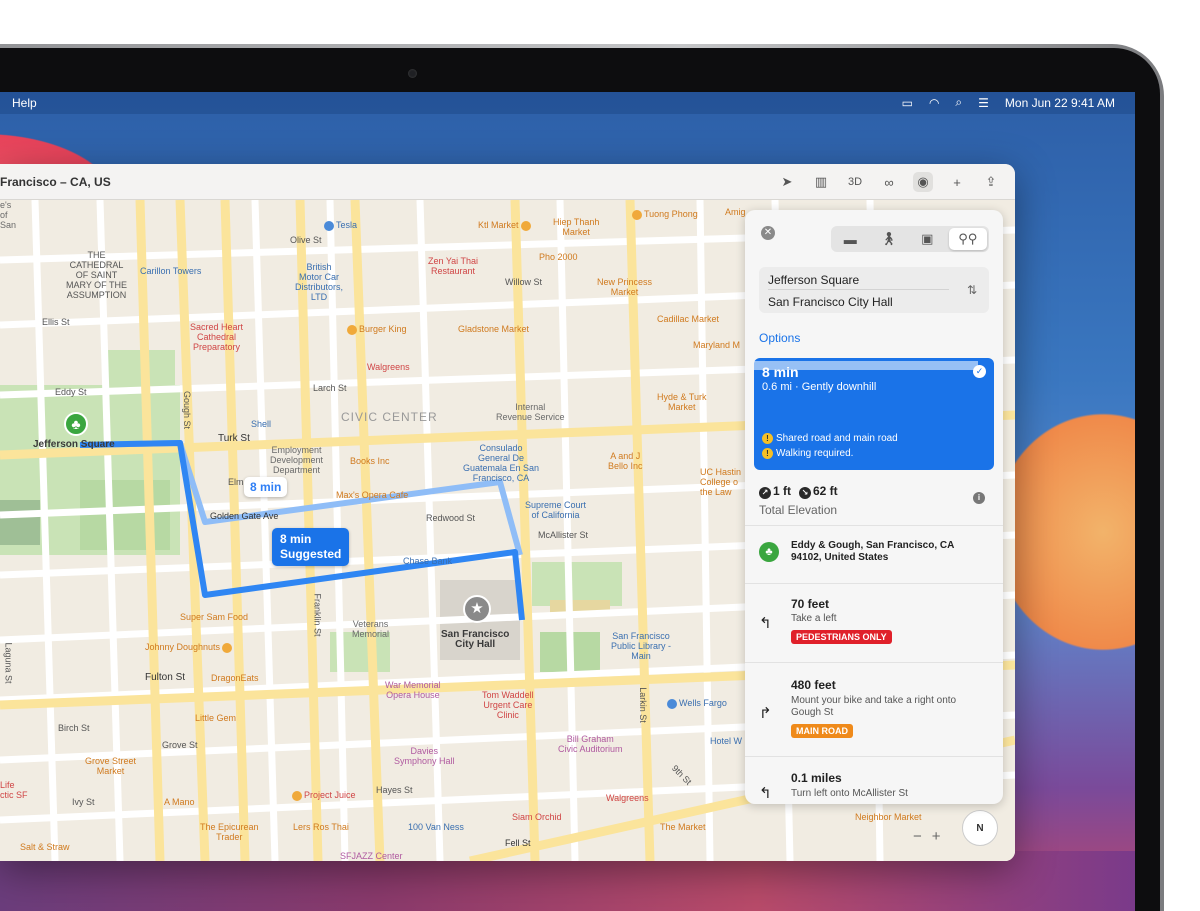  What do you see at coordinates (807, 453) in the screenshot?
I see `route-warning: ! Walking required.` at bounding box center [807, 453].